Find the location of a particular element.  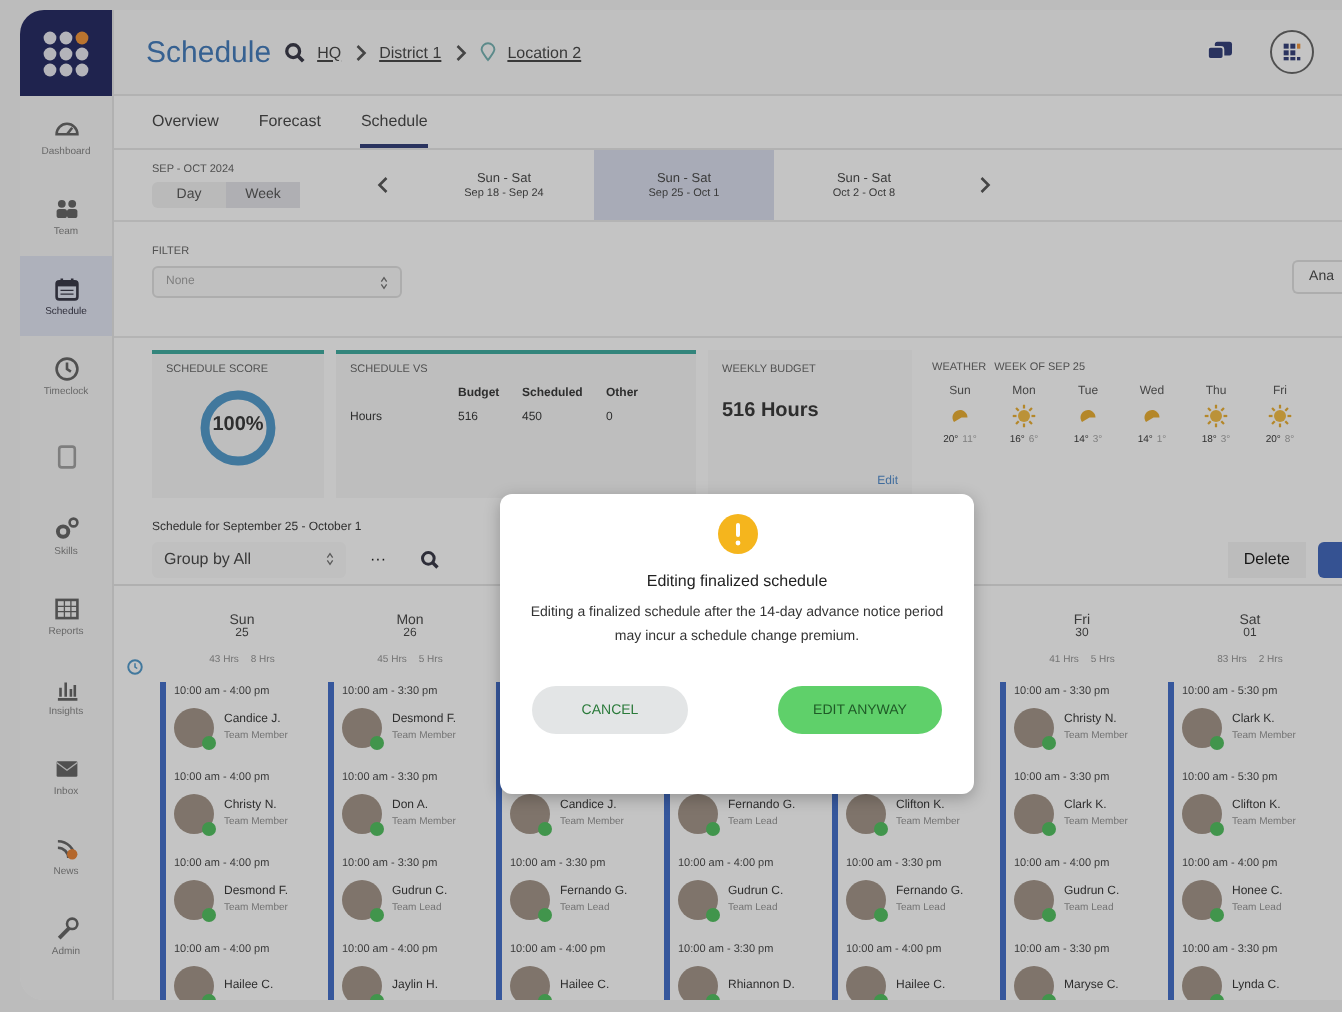

document-icon is located at coordinates (66, 456).